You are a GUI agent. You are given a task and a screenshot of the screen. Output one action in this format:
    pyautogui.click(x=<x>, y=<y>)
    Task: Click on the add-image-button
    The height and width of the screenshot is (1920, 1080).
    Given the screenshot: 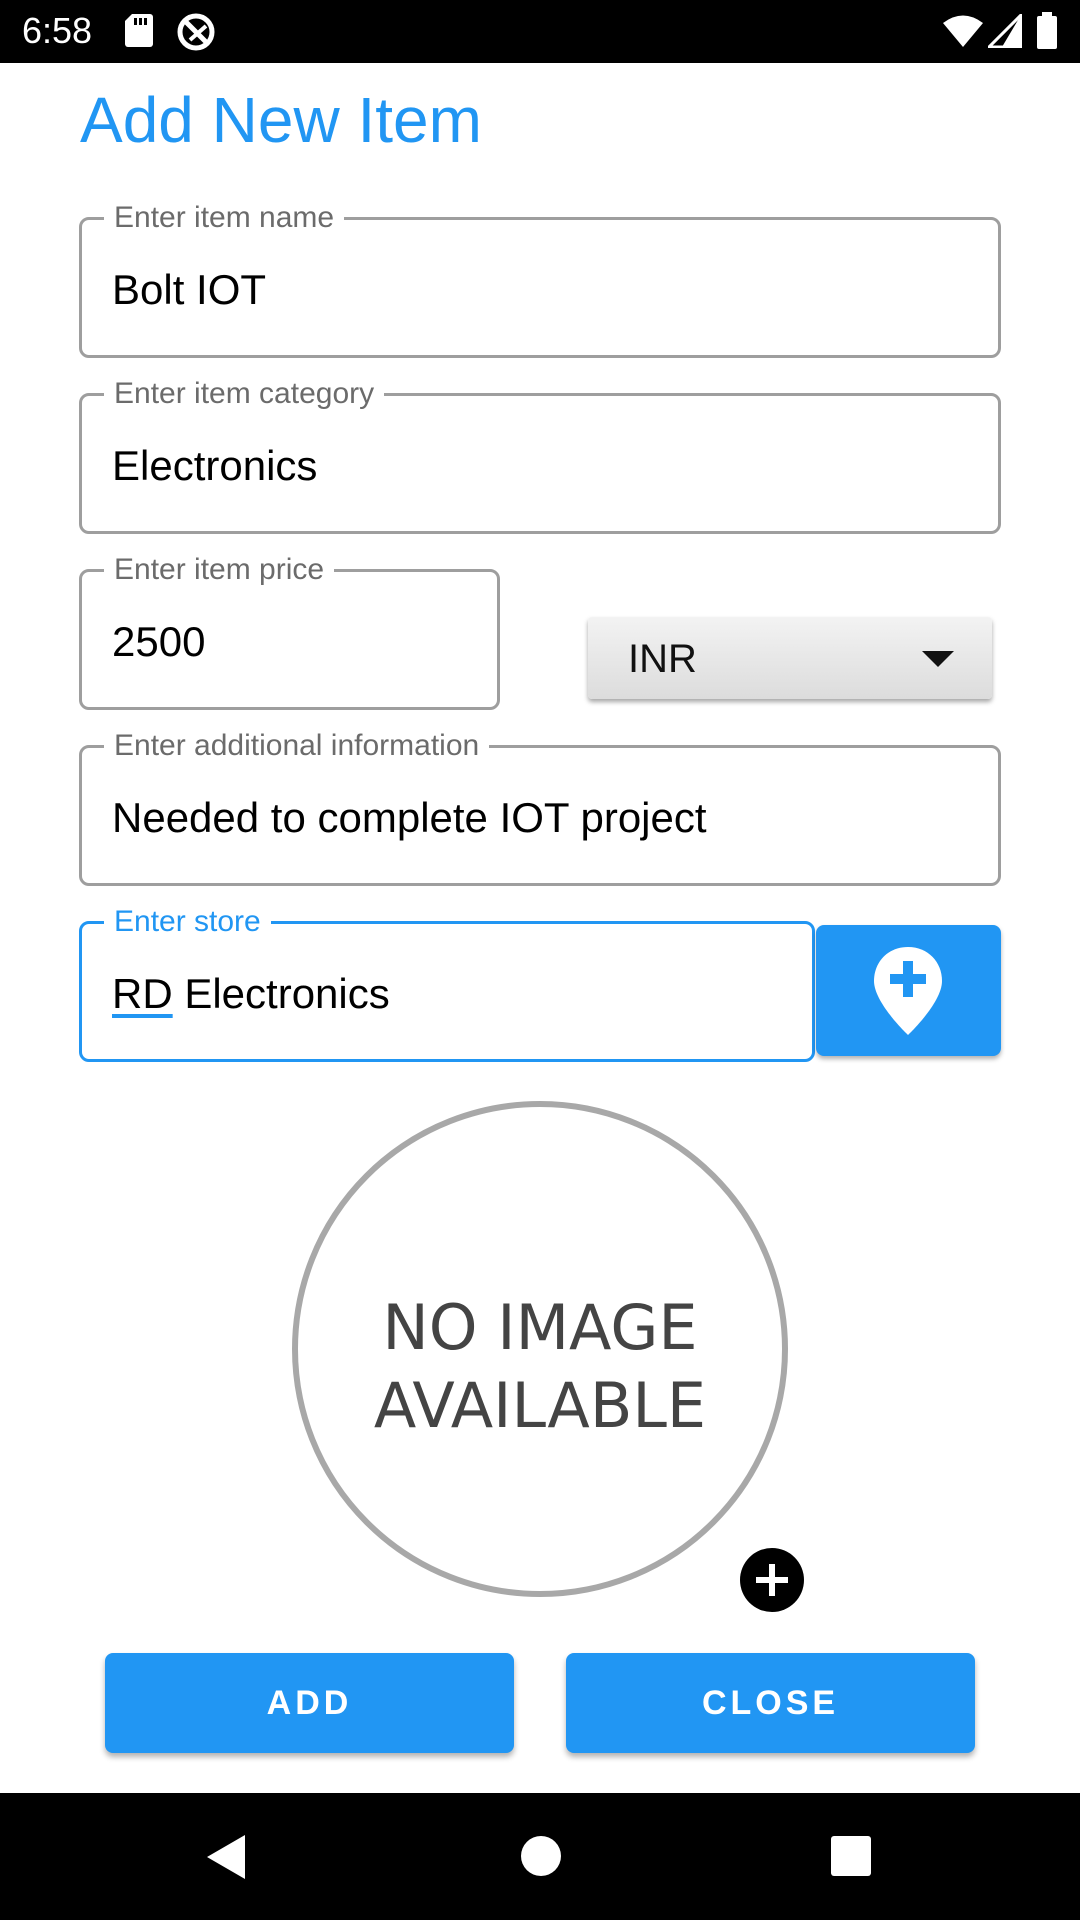 What is the action you would take?
    pyautogui.click(x=772, y=1580)
    